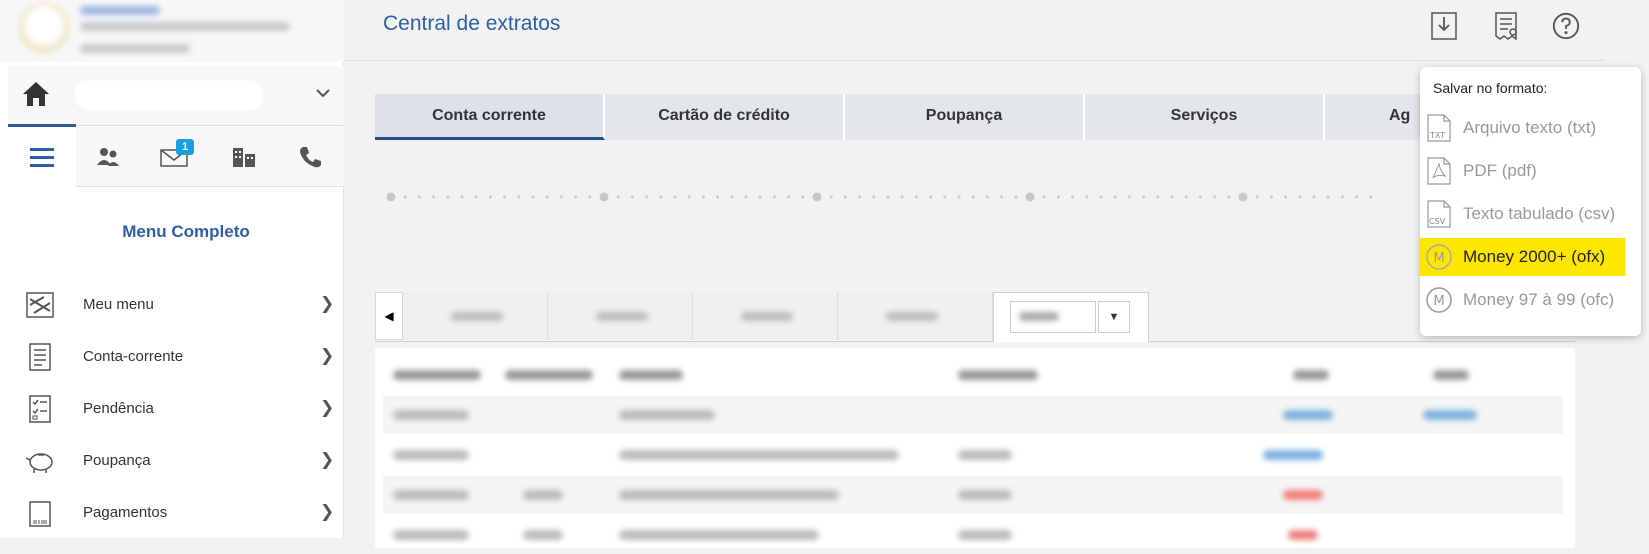  What do you see at coordinates (1490, 88) in the screenshot?
I see `save-format-caption: Salvar no formato:` at bounding box center [1490, 88].